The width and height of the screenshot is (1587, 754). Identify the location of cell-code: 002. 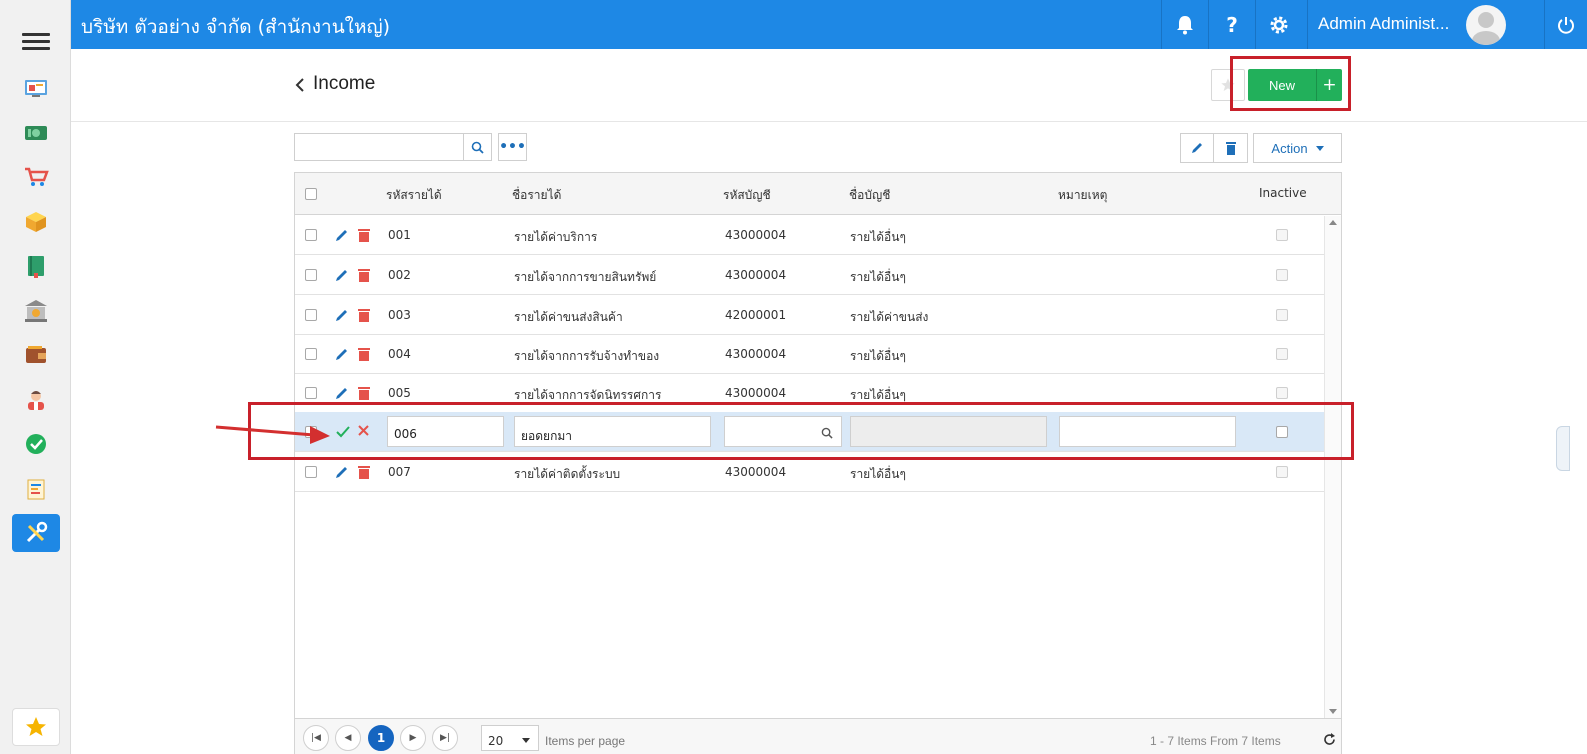
(399, 275).